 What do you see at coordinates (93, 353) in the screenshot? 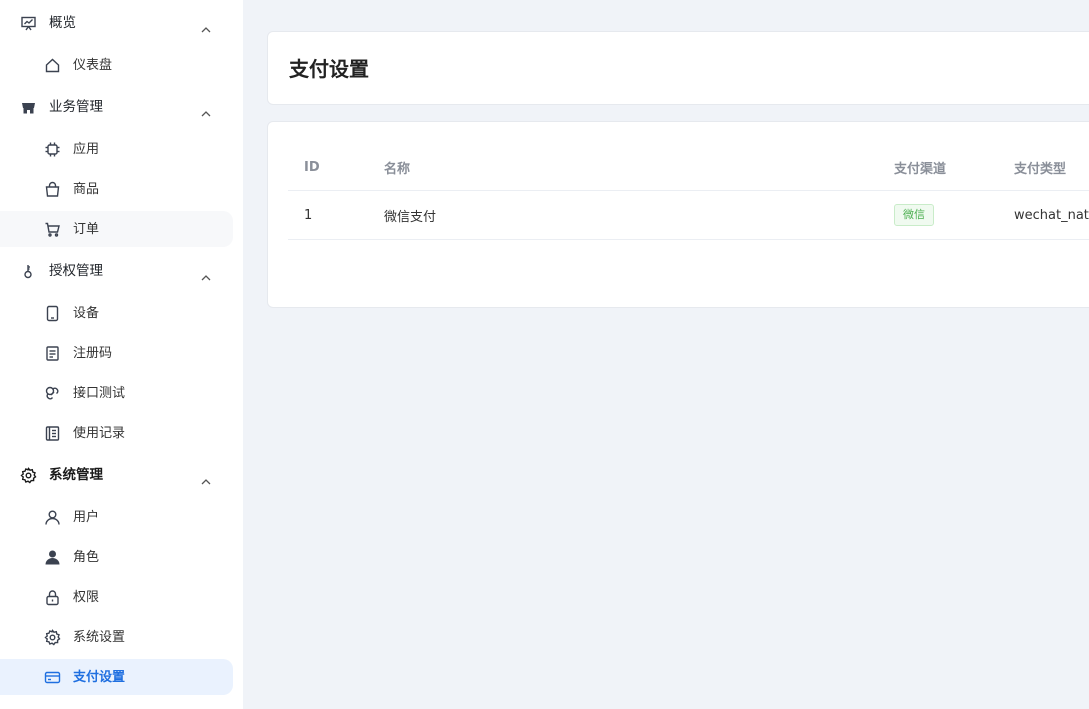
I see `sidebar-item-label: 注册码` at bounding box center [93, 353].